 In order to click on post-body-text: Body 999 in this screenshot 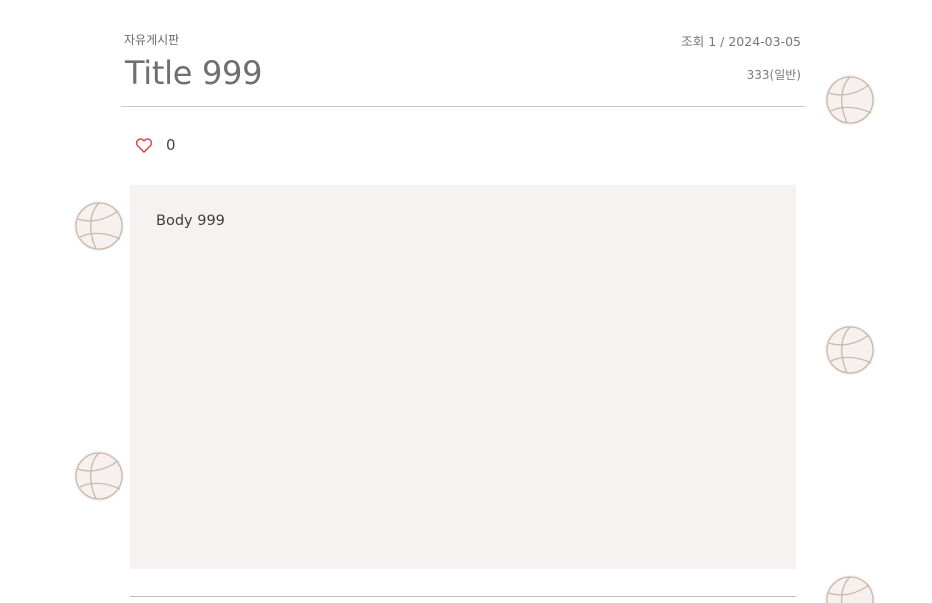, I will do `click(190, 221)`.